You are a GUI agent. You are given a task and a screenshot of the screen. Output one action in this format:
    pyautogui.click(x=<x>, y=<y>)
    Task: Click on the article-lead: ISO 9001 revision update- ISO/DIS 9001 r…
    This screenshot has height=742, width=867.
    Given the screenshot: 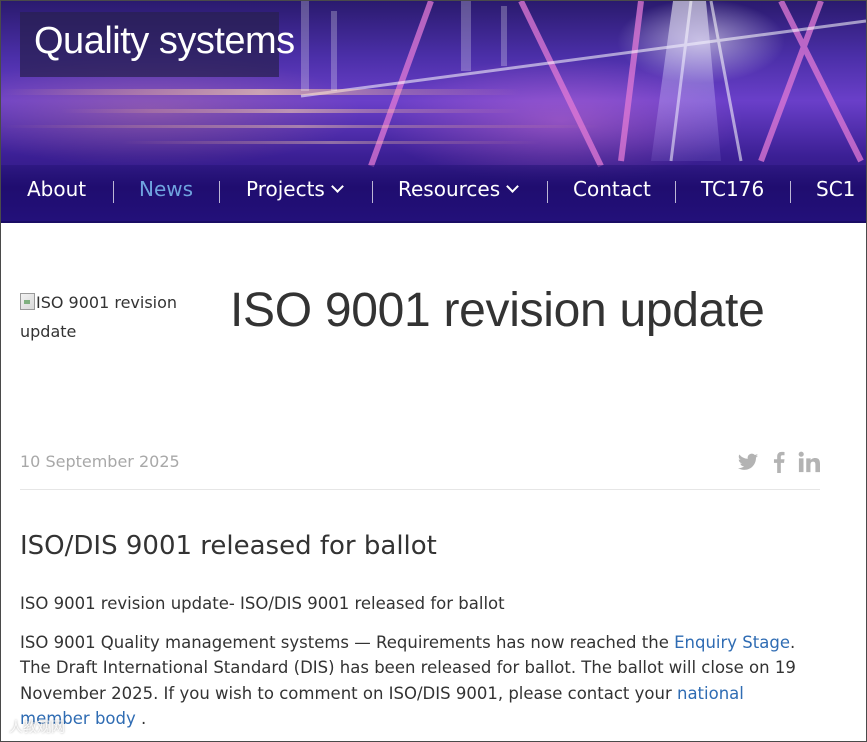 What is the action you would take?
    pyautogui.click(x=262, y=603)
    